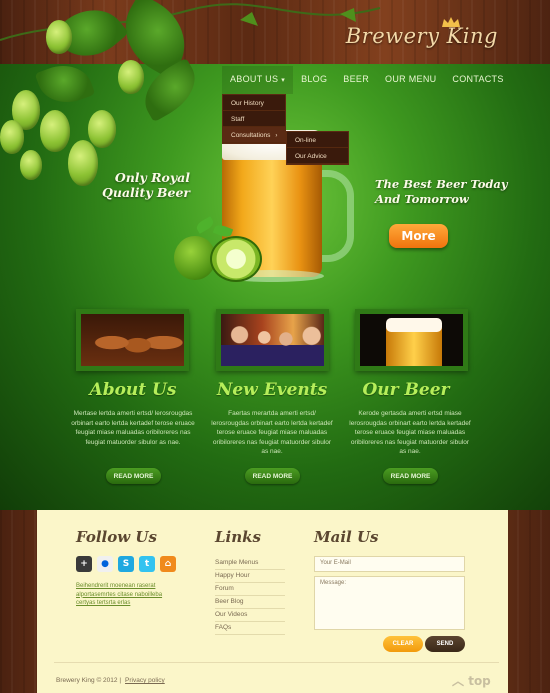  What do you see at coordinates (276, 662) in the screenshot?
I see `footer-divider` at bounding box center [276, 662].